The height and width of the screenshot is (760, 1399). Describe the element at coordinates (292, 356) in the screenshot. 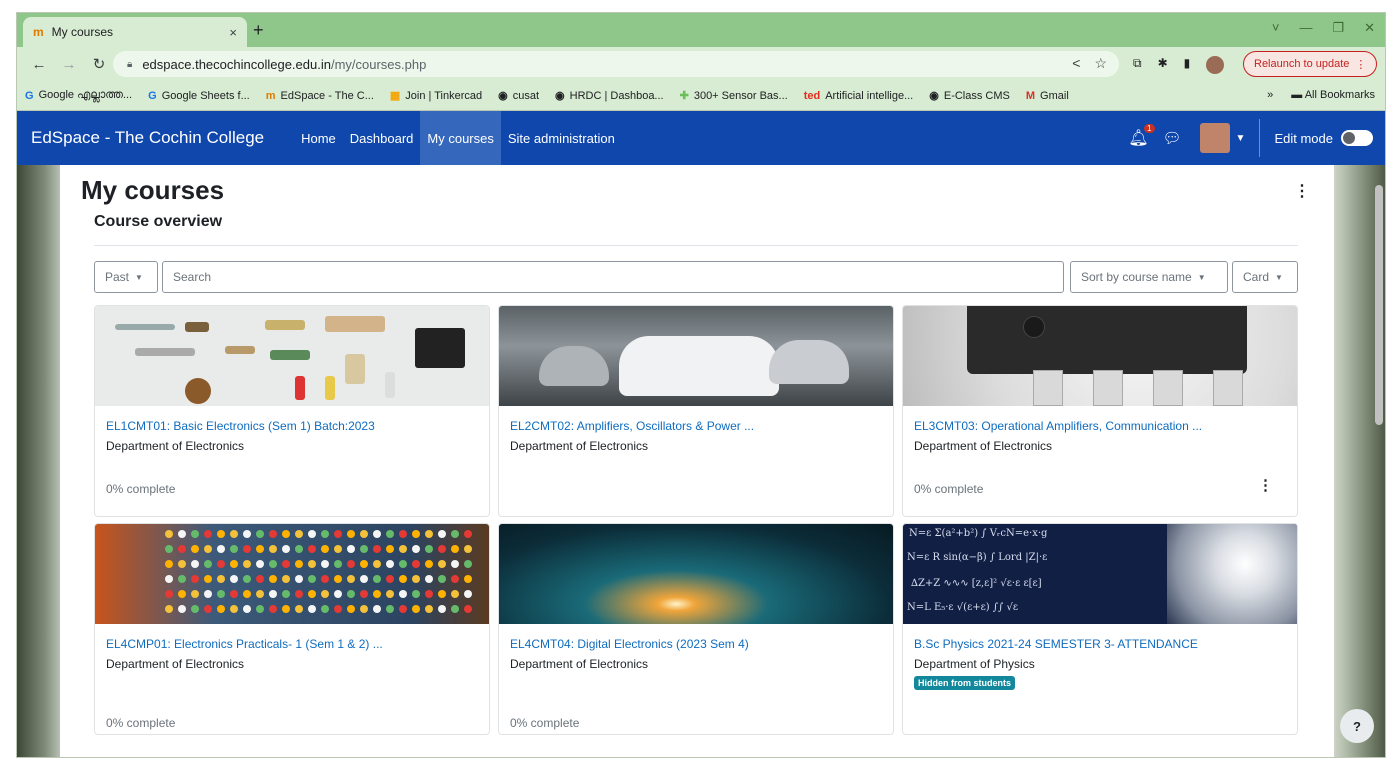

I see `course-image-electronic-components` at that location.